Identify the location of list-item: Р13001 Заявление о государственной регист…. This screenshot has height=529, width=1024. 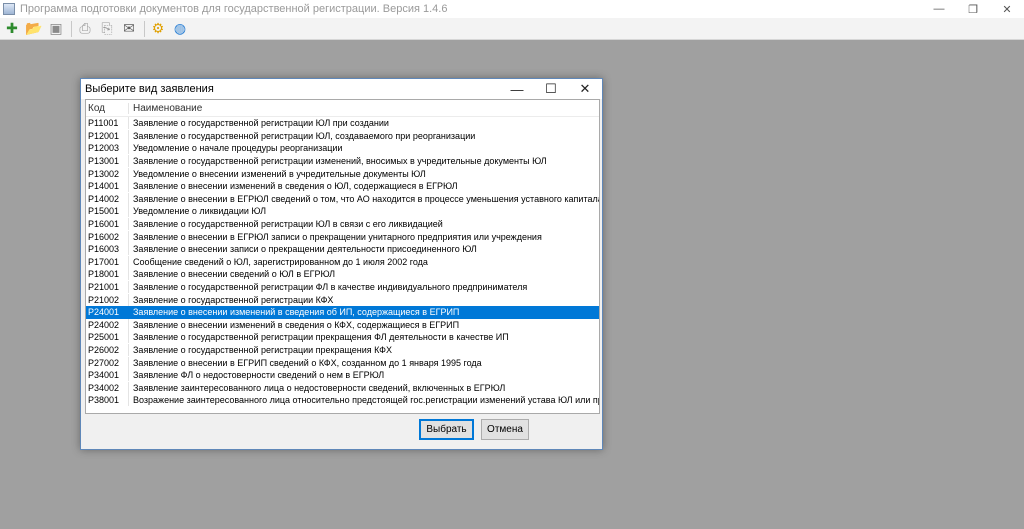
(342, 161).